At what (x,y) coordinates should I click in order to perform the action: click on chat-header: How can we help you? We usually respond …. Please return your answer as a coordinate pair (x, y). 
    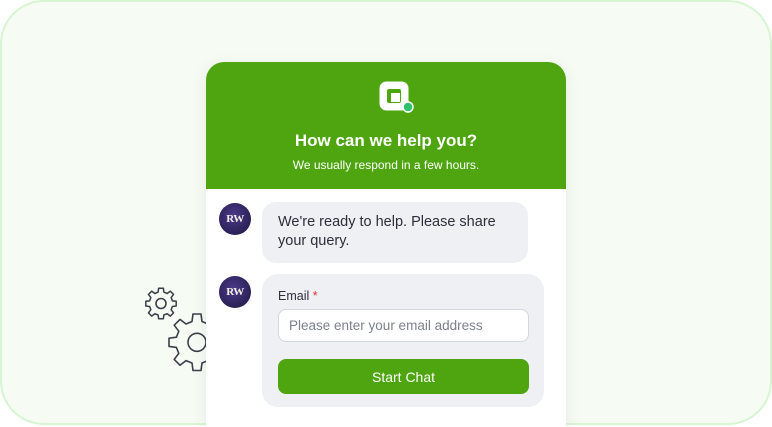
    Looking at the image, I should click on (386, 125).